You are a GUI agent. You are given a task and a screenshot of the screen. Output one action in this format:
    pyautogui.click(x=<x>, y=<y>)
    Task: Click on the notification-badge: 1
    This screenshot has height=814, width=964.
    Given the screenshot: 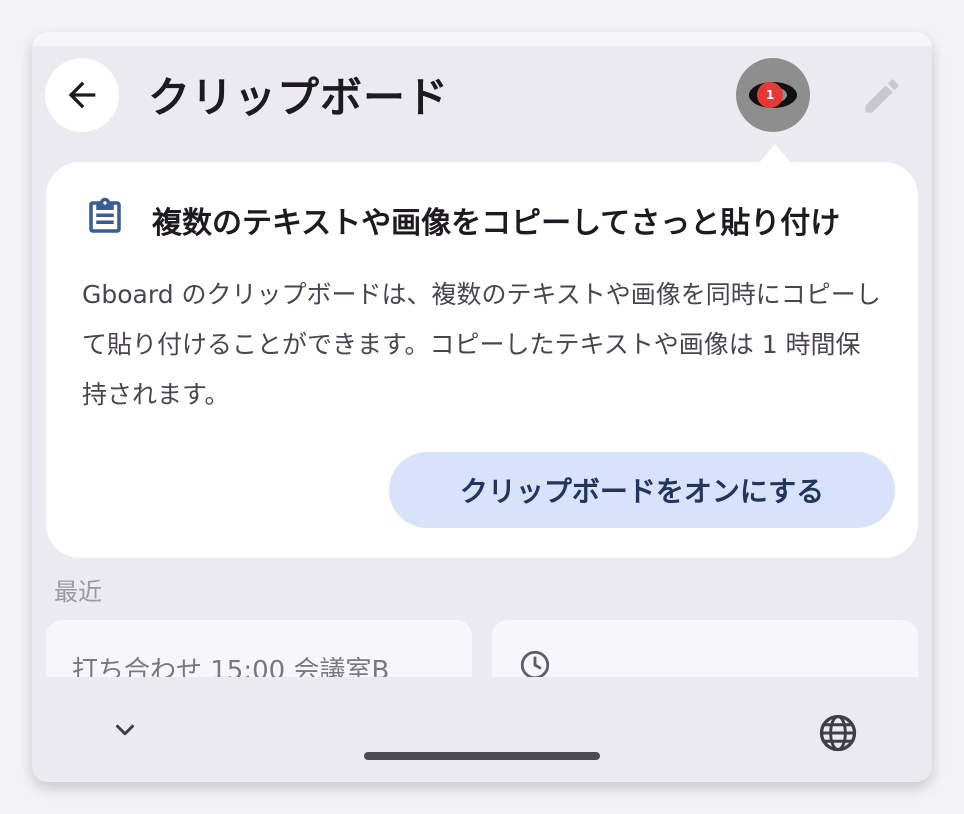 What is the action you would take?
    pyautogui.click(x=770, y=95)
    